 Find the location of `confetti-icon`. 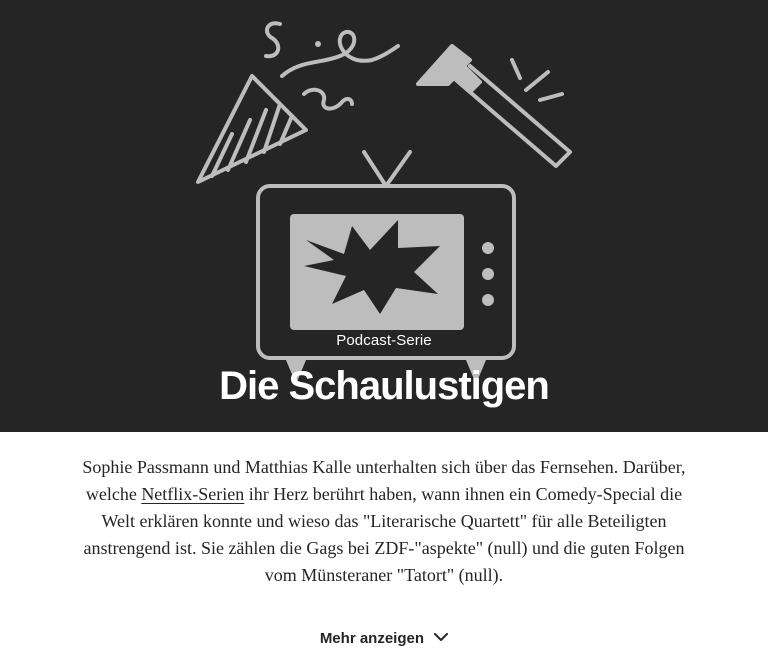

confetti-icon is located at coordinates (332, 66).